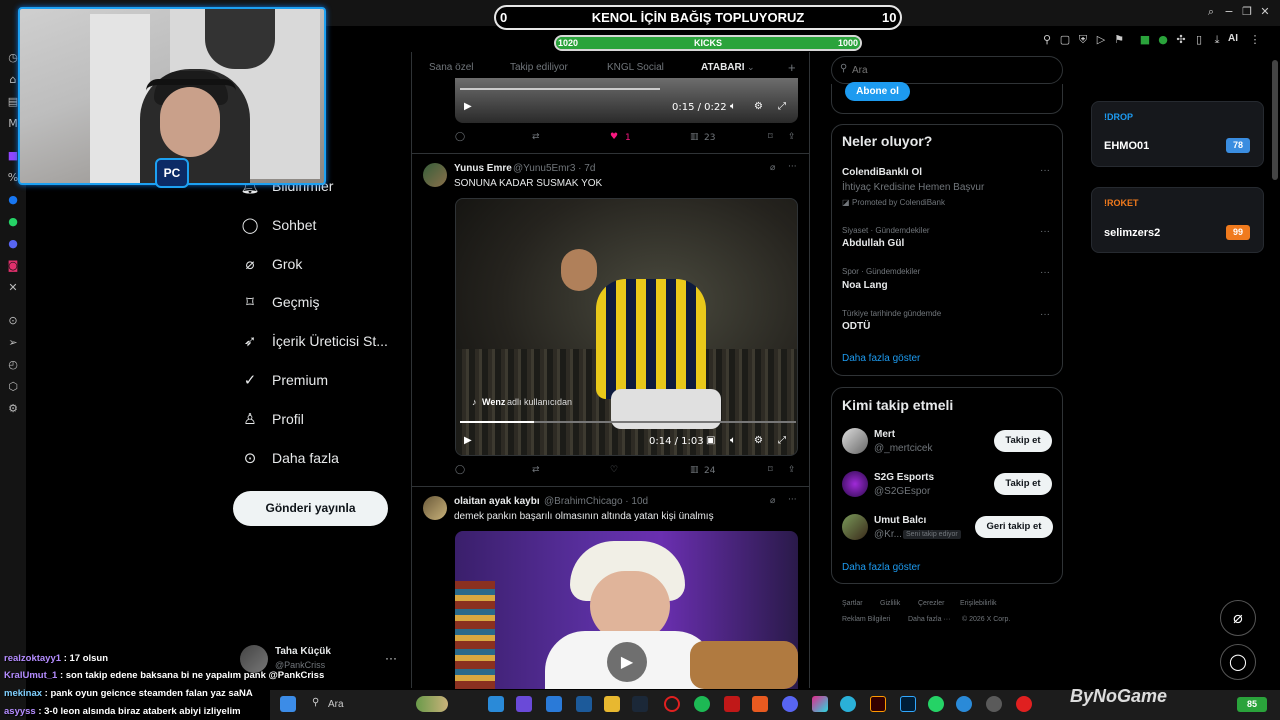  Describe the element at coordinates (271, 264) in the screenshot. I see `nav-grok: ⌀ Grok` at that location.